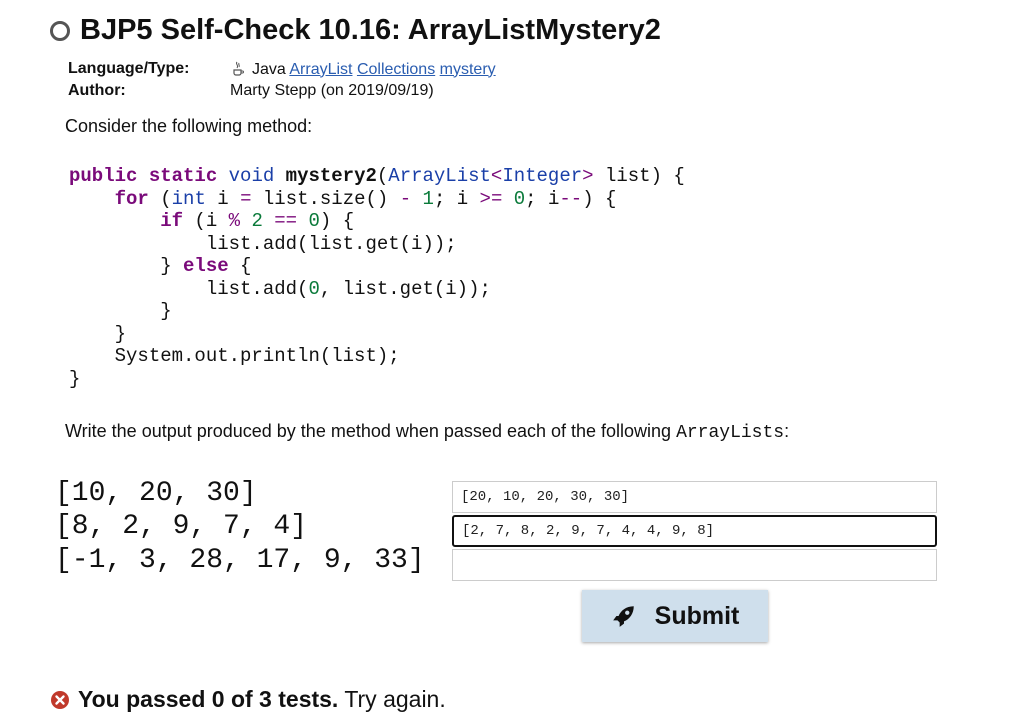  What do you see at coordinates (60, 30) in the screenshot?
I see `status-circle-icon` at bounding box center [60, 30].